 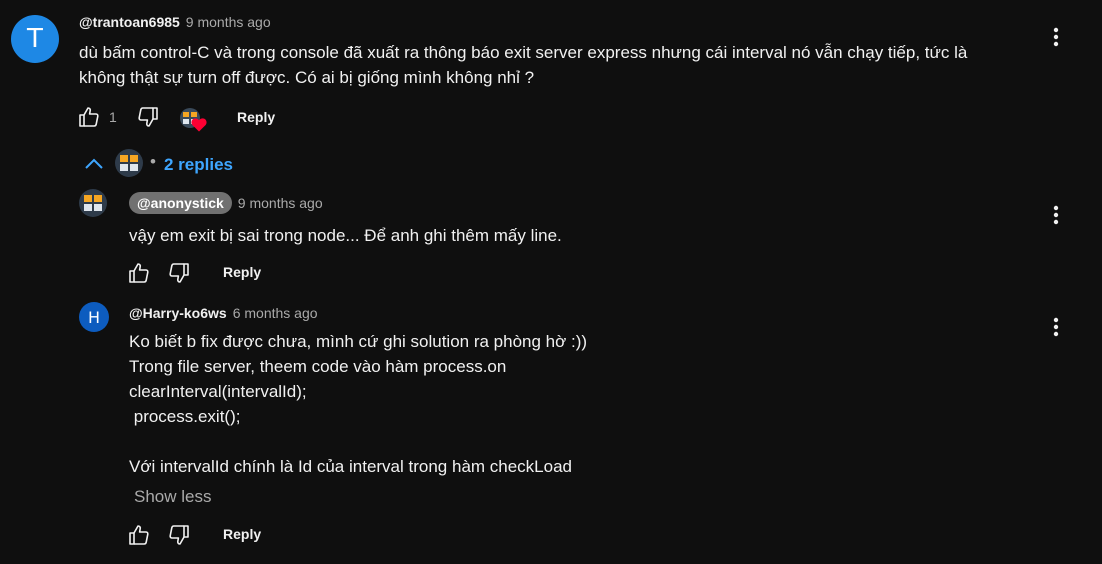 I want to click on avatar-letter: H, so click(x=94, y=317).